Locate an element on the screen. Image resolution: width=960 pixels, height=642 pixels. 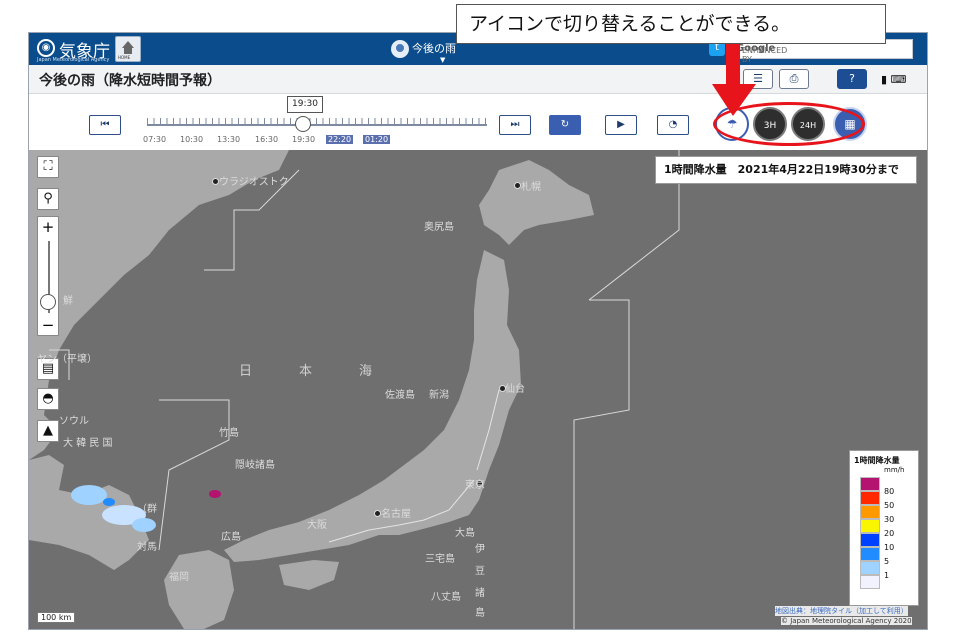
title-row: 今後の雨（降水短時間予報） ☰ ⎙ ? ▮ ⌨ is located at coordinates (478, 79).